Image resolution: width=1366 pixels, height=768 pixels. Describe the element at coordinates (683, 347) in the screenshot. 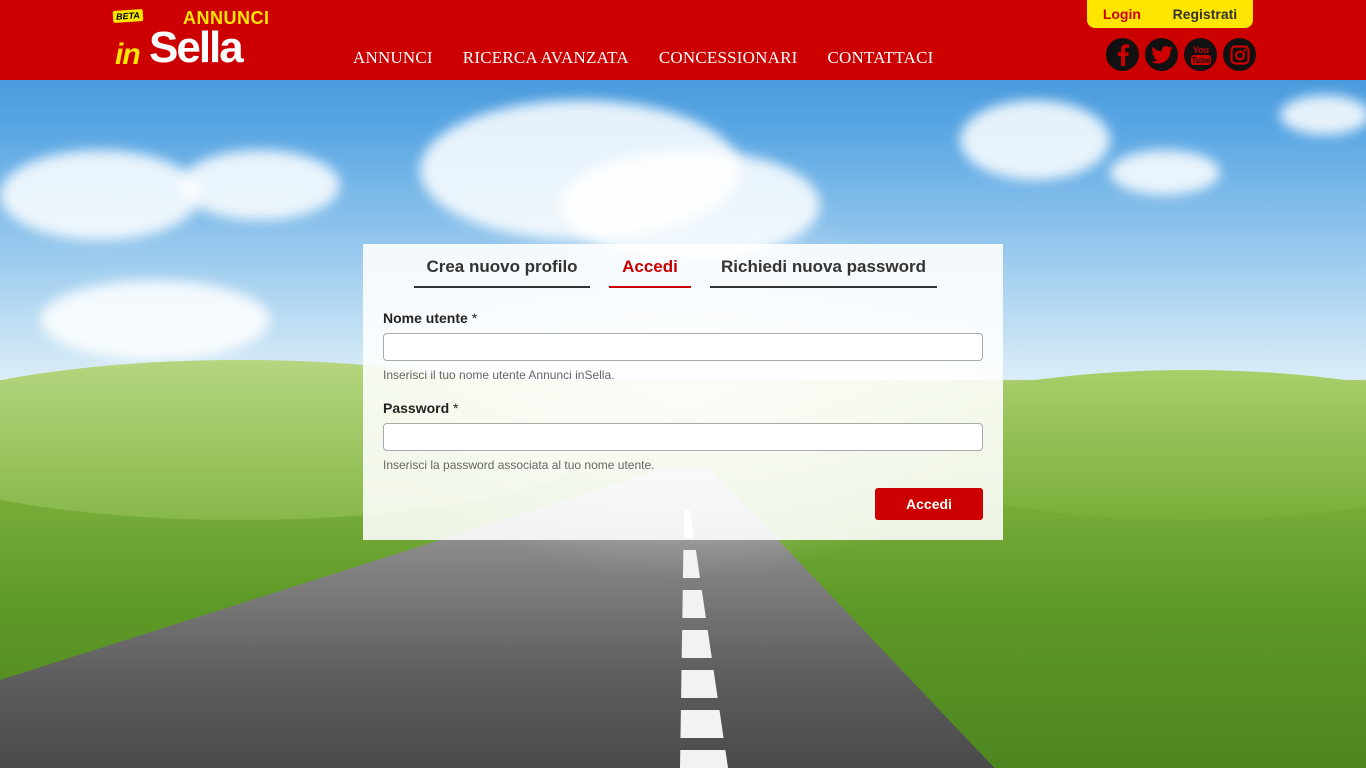

I see `username-input` at that location.